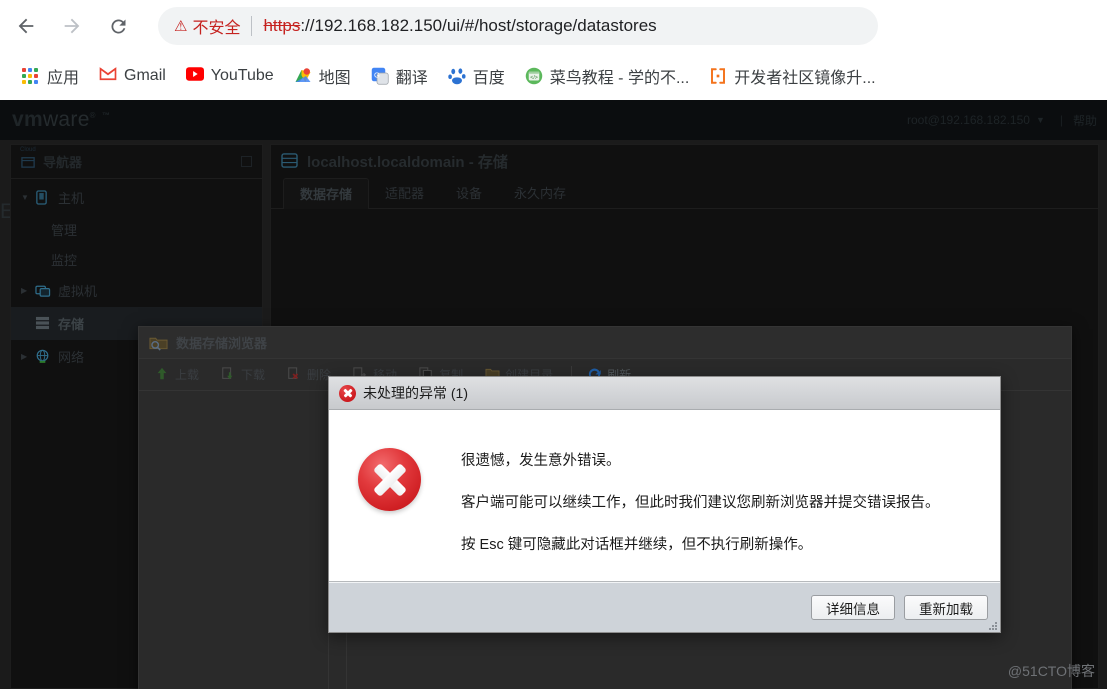  I want to click on tab-persistent-memory: 永久内存, so click(540, 193).